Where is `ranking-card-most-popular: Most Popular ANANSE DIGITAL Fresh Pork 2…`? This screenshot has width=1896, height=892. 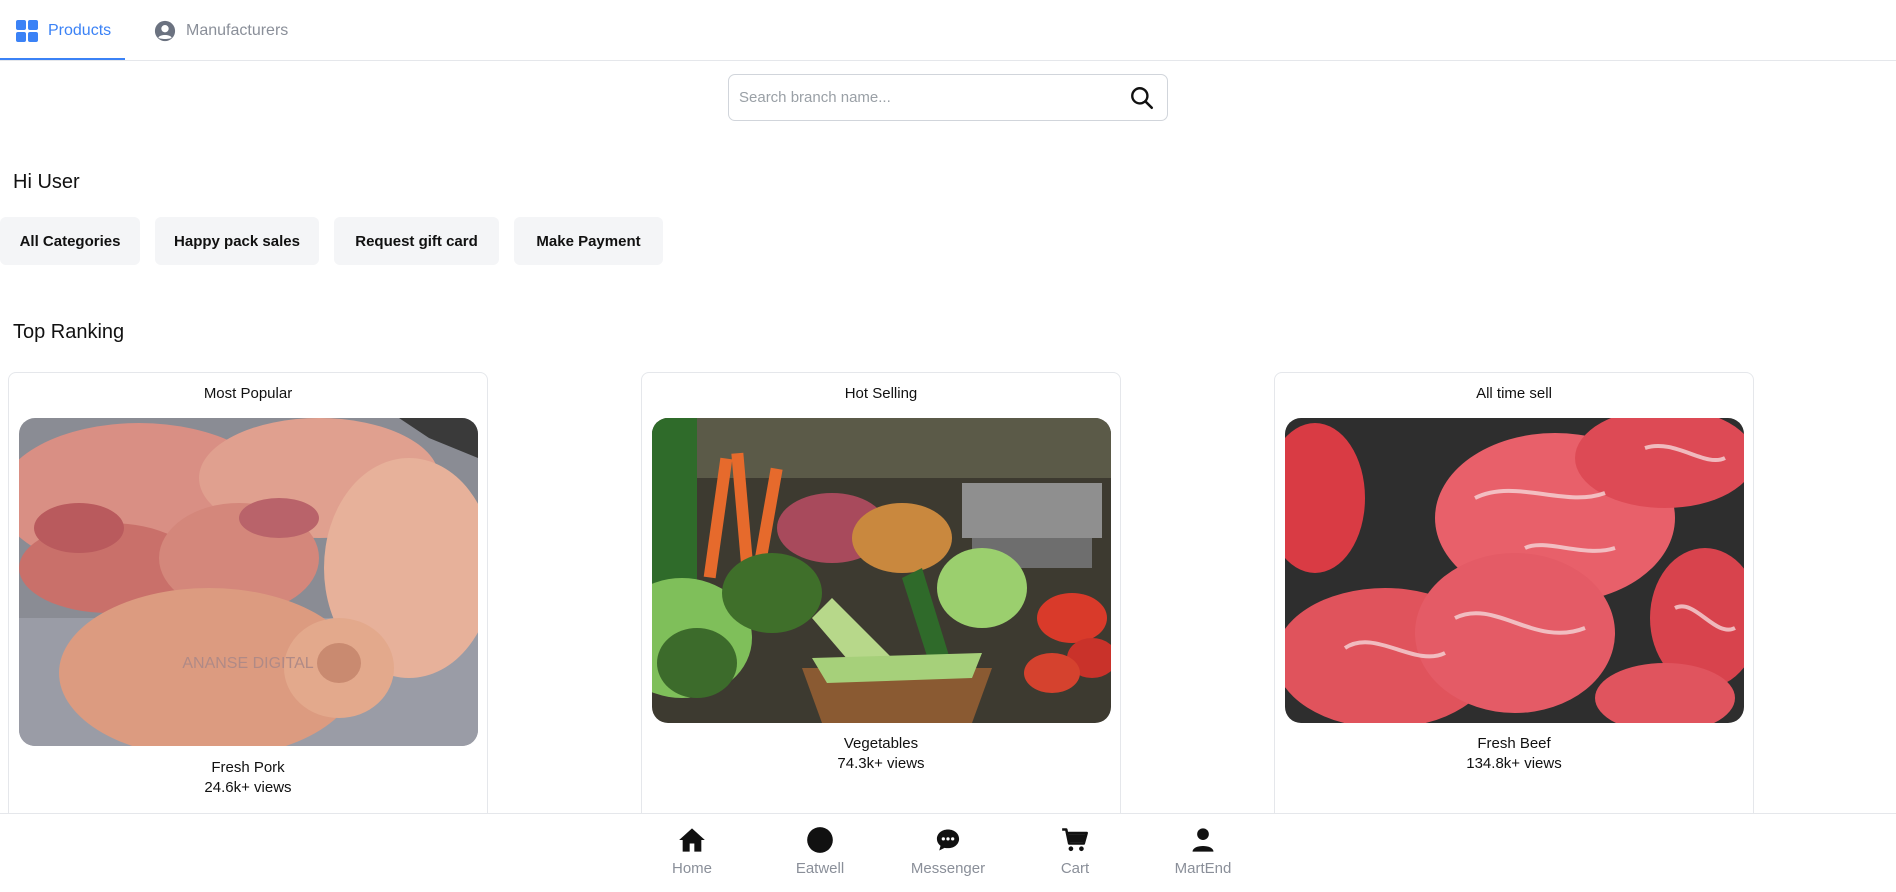
ranking-card-most-popular: Most Popular ANANSE DIGITAL Fresh Pork 2… is located at coordinates (248, 602).